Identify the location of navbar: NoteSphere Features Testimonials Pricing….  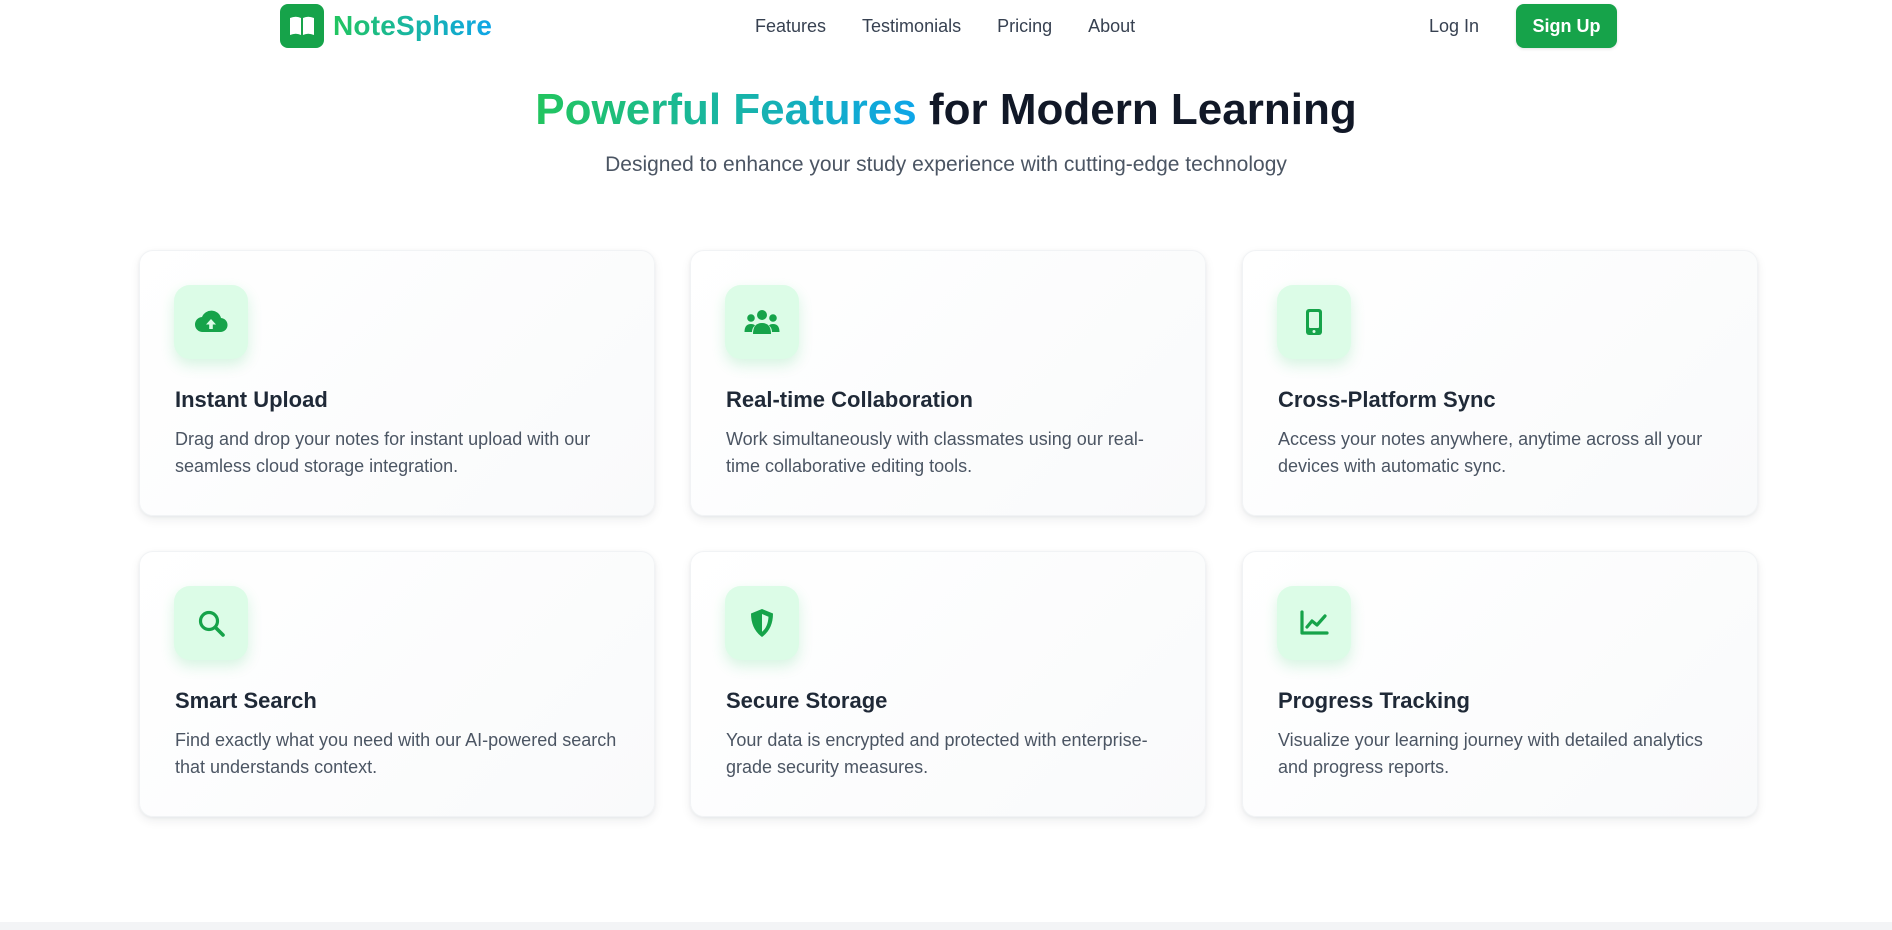
(946, 26).